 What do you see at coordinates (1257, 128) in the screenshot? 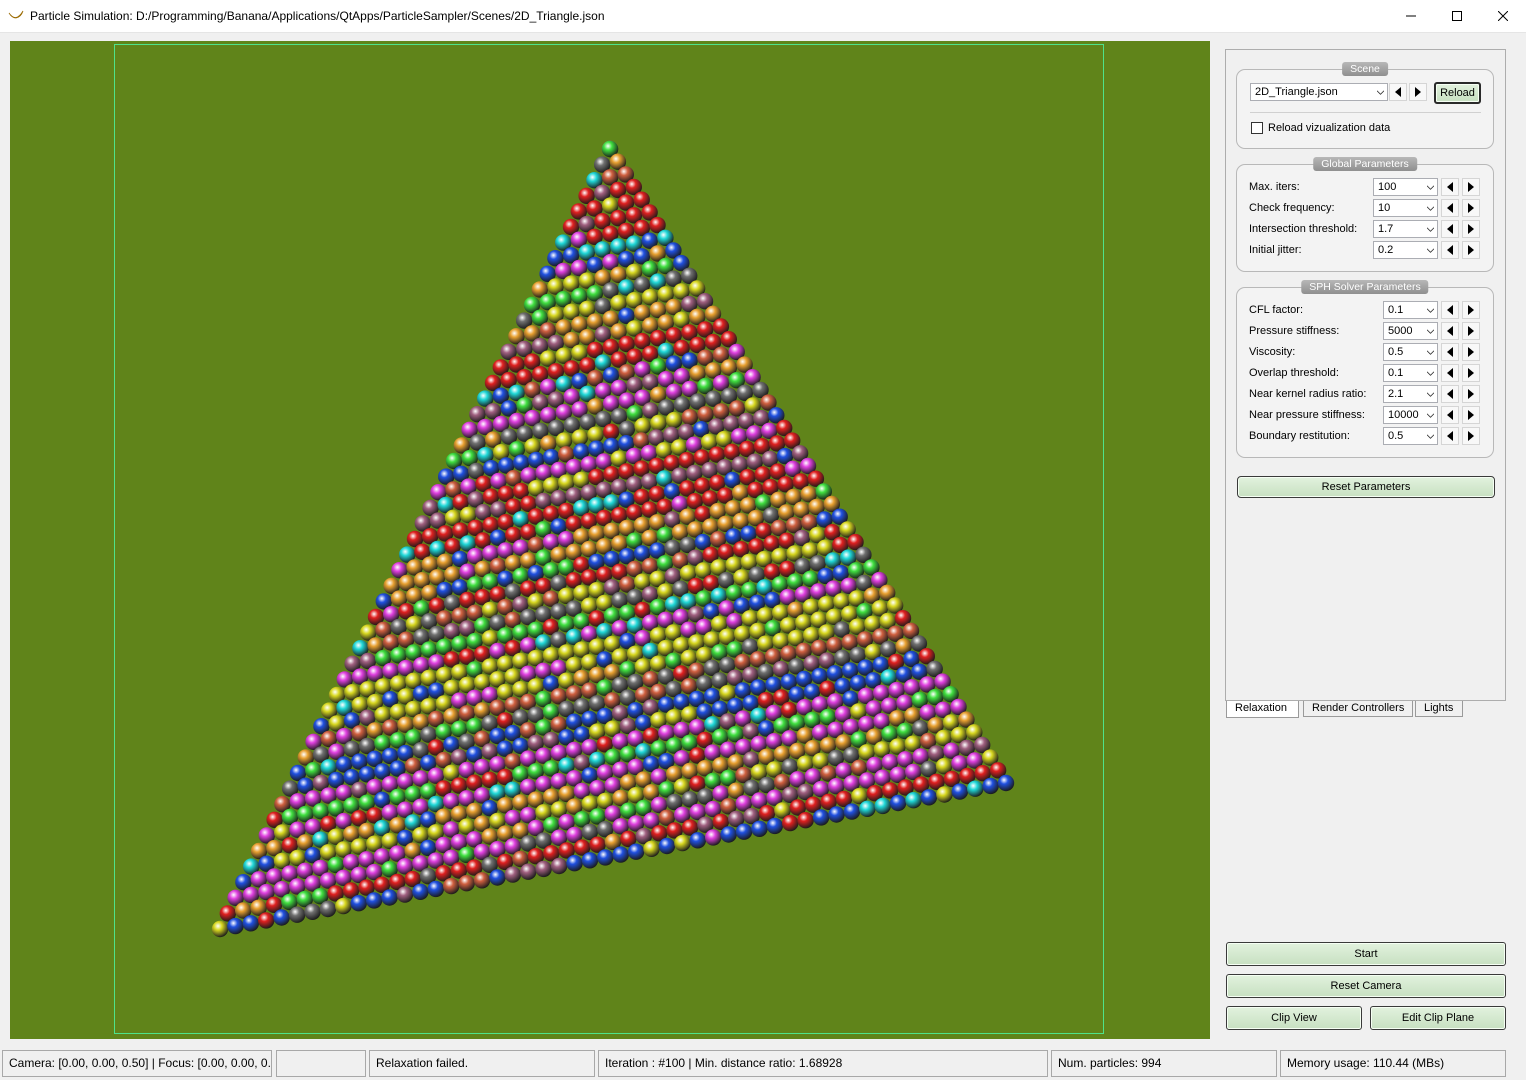
I see `reload-viz-checkbox` at bounding box center [1257, 128].